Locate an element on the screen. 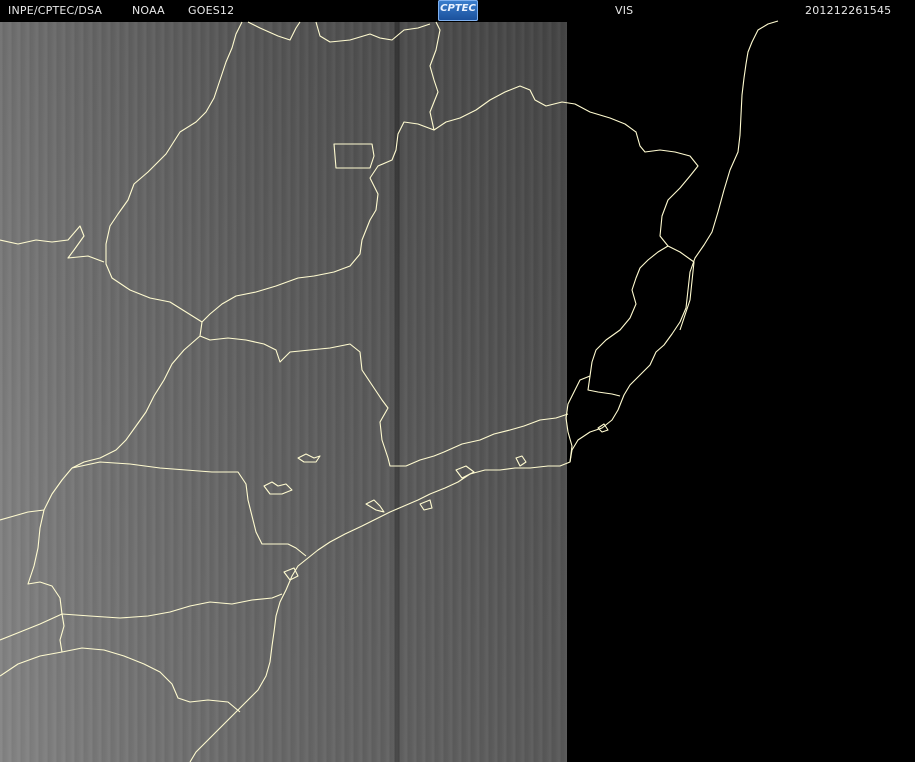  federal-district is located at coordinates (354, 156).